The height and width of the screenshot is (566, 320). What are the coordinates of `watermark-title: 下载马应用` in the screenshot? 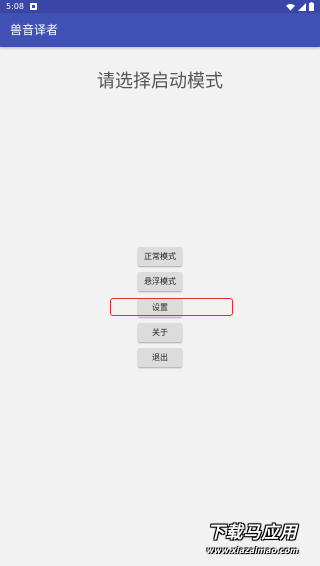 It's located at (252, 533).